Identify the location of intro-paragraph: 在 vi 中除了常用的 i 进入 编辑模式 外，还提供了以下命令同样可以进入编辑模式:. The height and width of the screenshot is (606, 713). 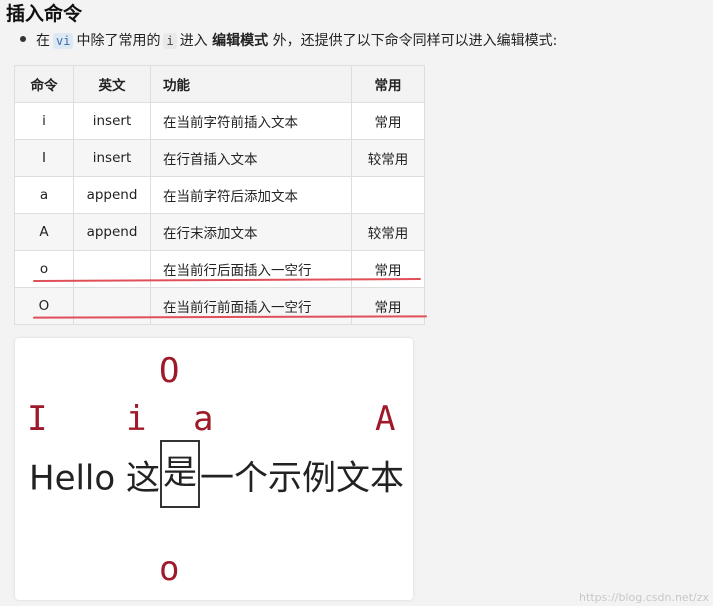
(288, 41).